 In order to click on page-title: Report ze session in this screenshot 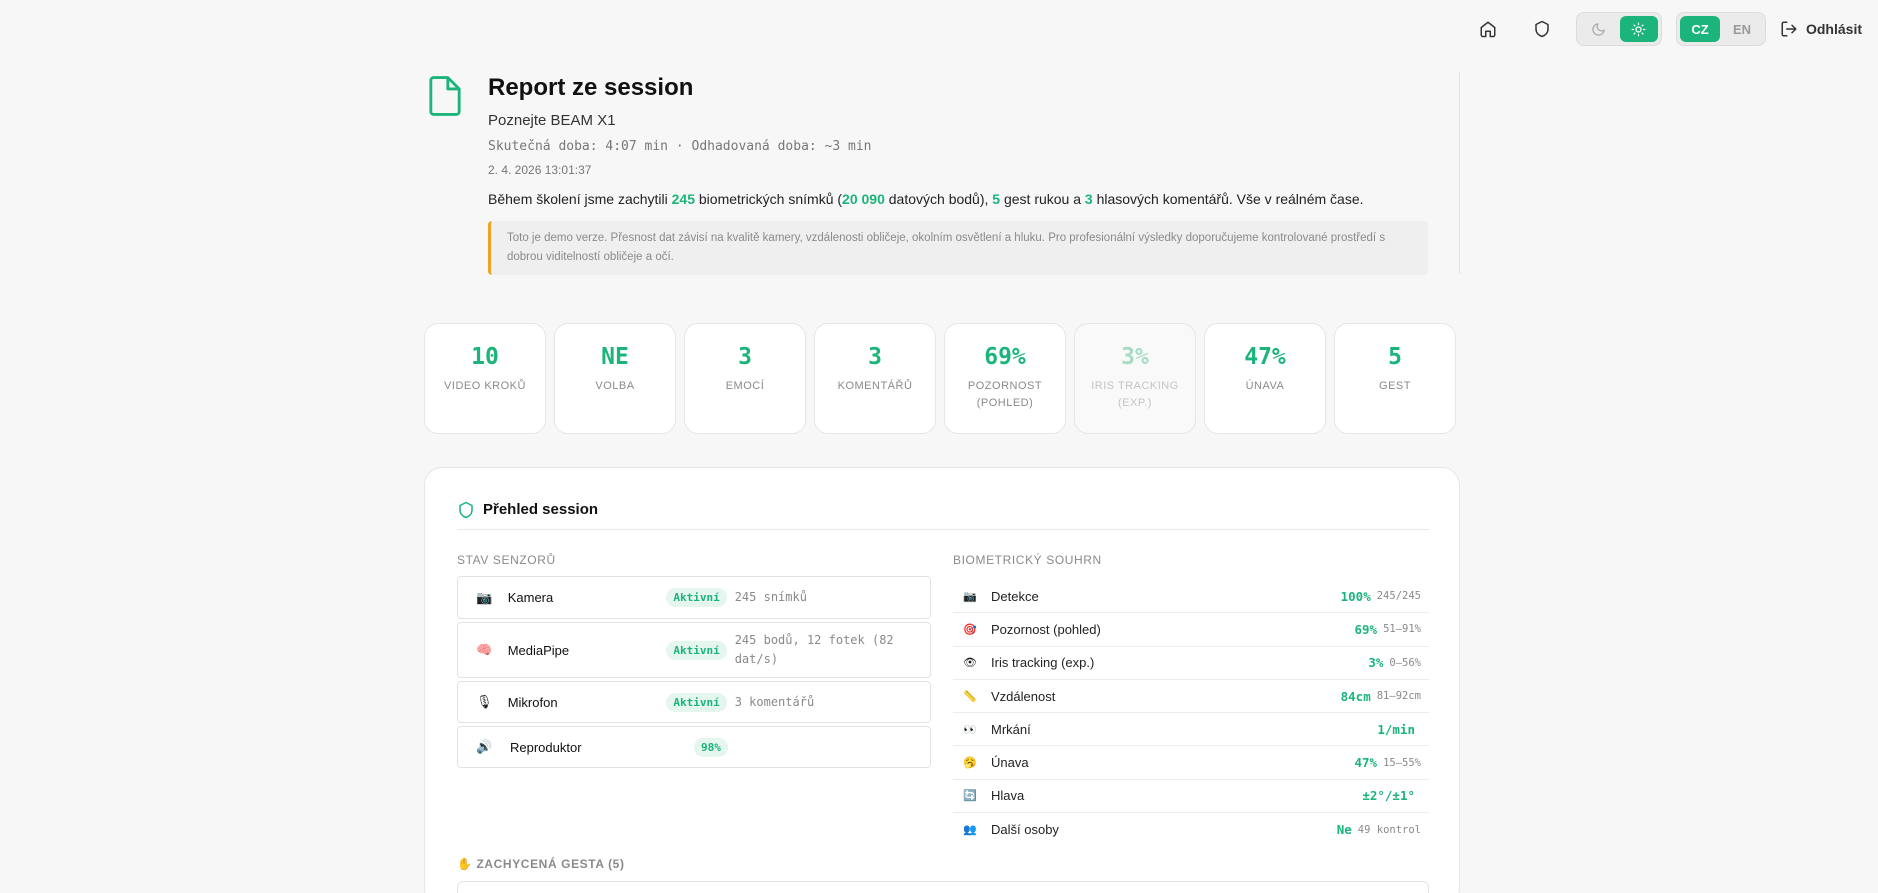, I will do `click(591, 87)`.